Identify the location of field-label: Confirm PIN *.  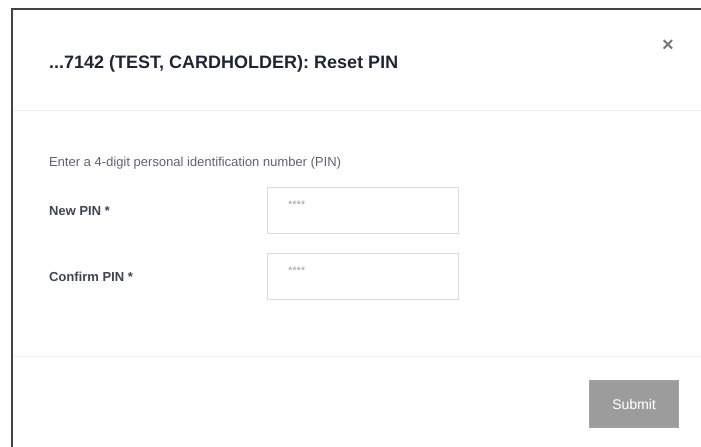
(91, 276).